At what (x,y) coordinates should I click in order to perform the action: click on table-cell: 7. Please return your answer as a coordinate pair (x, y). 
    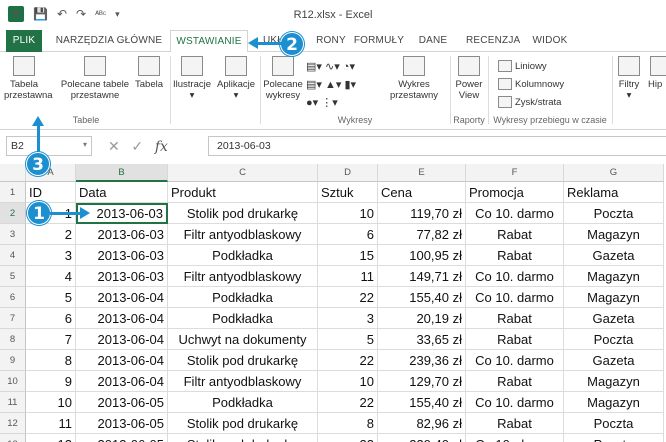
    Looking at the image, I should click on (51, 339).